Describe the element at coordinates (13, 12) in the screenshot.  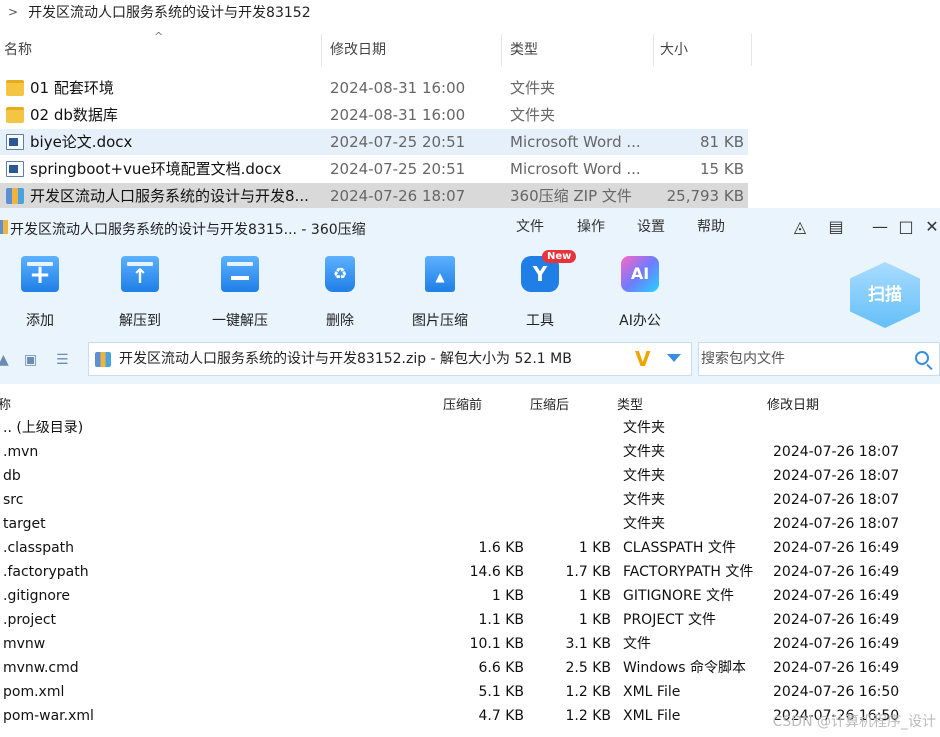
I see `chevron-right-icon: >` at that location.